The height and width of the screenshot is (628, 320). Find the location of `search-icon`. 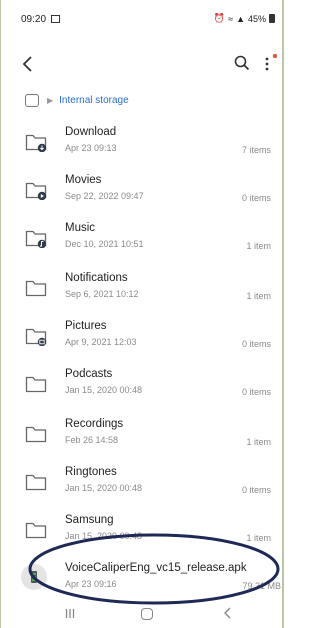

search-icon is located at coordinates (242, 63).